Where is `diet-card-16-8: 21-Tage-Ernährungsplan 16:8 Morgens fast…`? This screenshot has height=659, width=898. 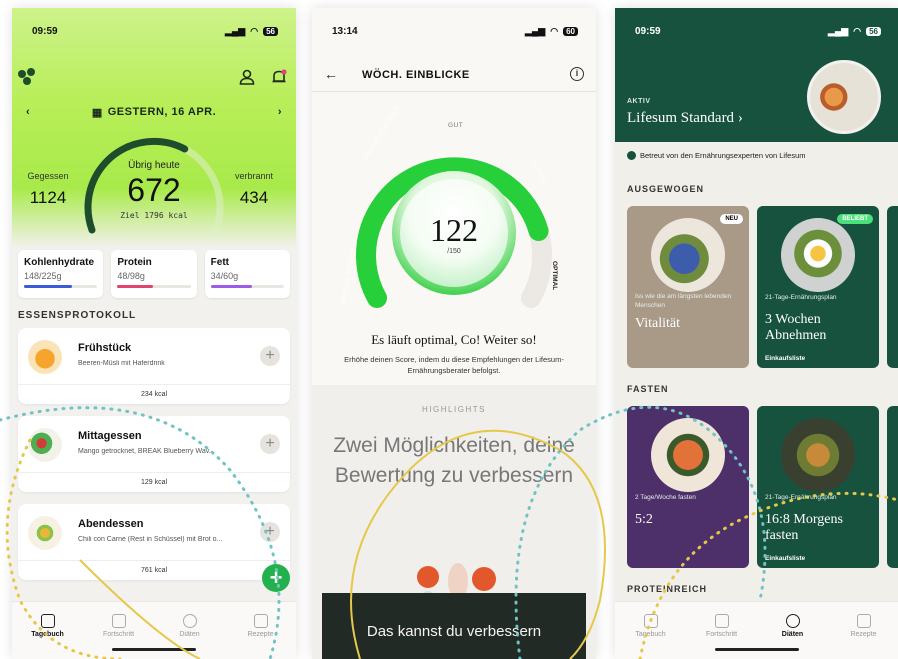 diet-card-16-8: 21-Tage-Ernährungsplan 16:8 Morgens fast… is located at coordinates (818, 487).